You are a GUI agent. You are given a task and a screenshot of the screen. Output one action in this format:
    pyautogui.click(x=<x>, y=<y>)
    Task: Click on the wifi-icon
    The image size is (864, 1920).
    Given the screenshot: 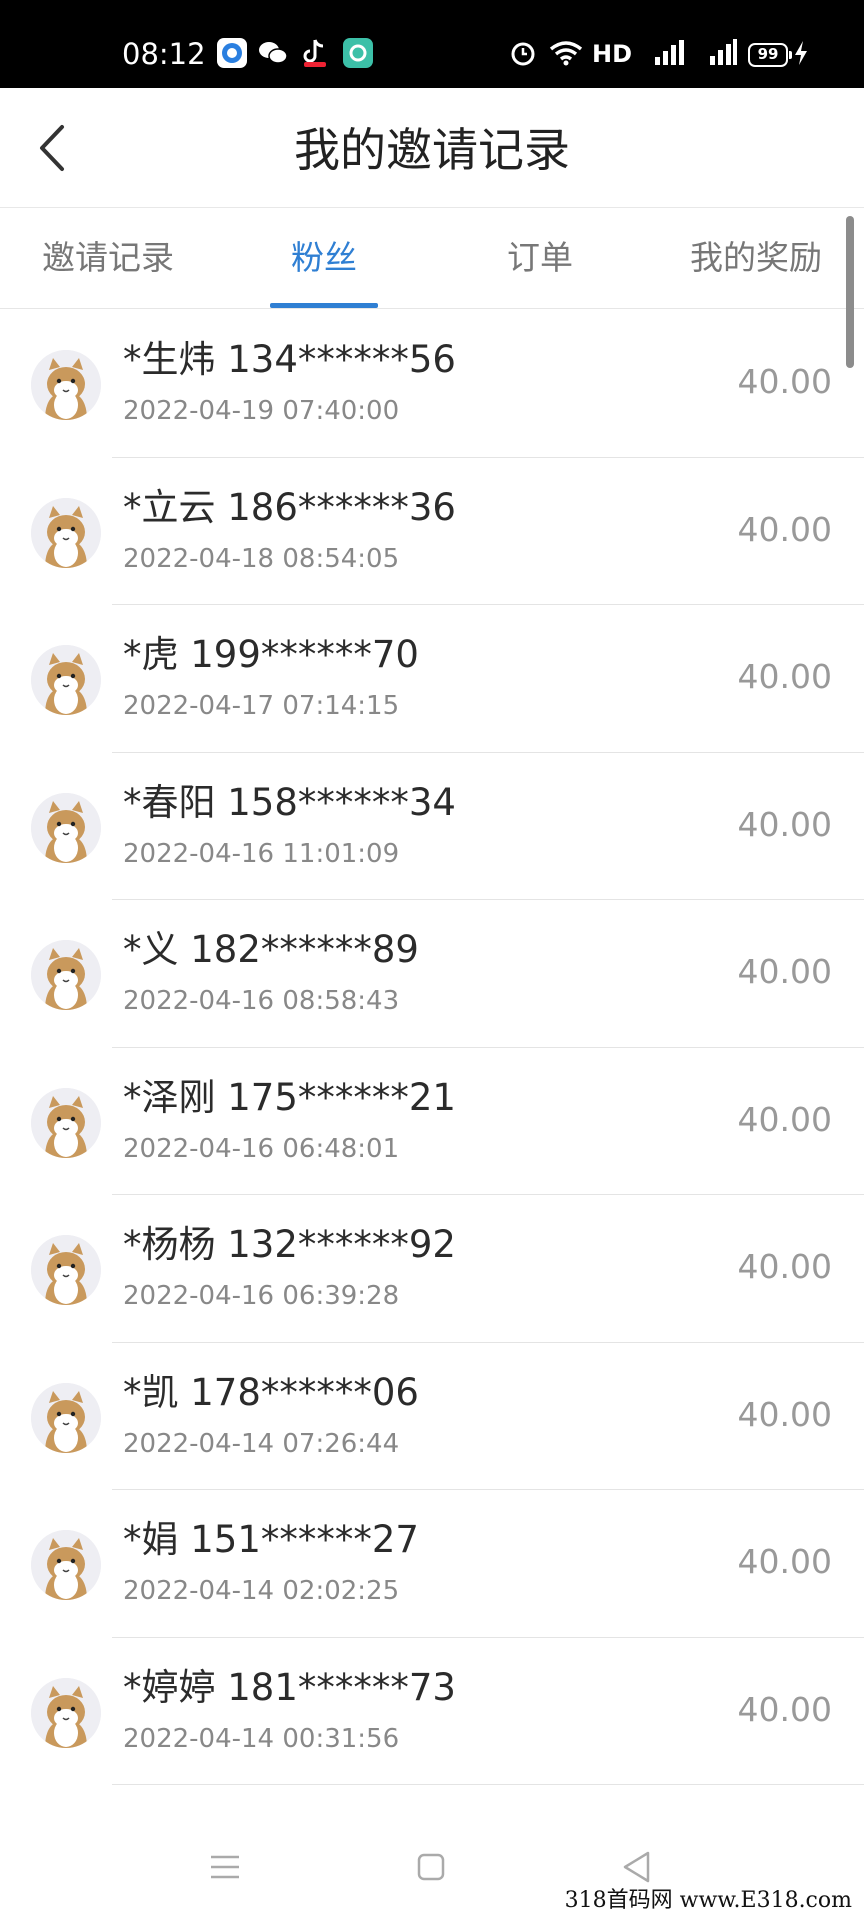 What is the action you would take?
    pyautogui.click(x=566, y=53)
    